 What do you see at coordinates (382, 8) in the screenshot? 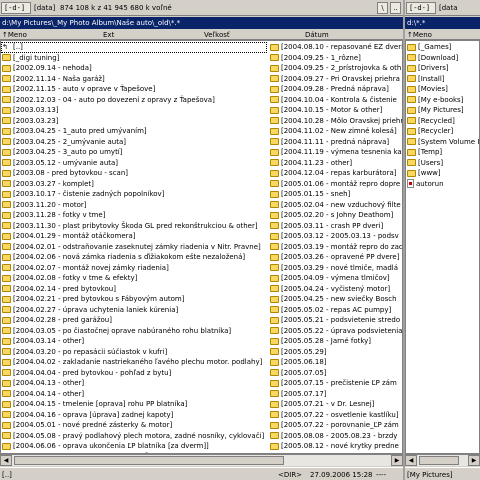
I see `left-root-button: \` at bounding box center [382, 8].